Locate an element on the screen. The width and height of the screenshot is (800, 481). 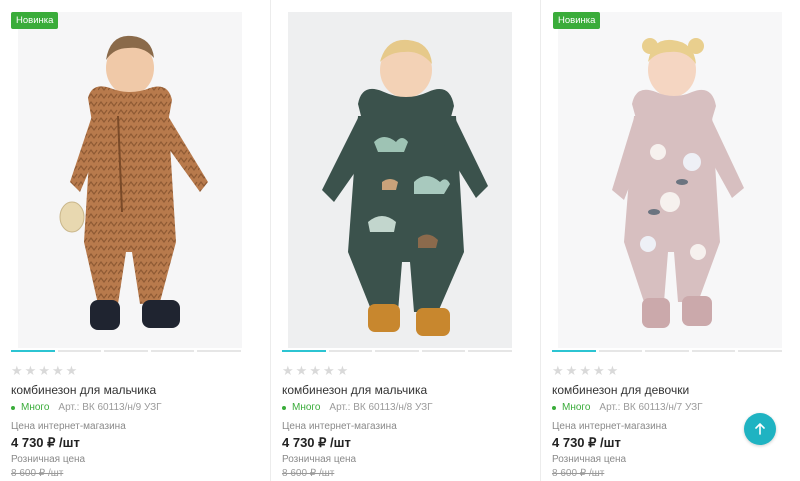
stock-info: Много Арт.: ВК 60113/н/8 УЗГ is located at coordinates (357, 407).